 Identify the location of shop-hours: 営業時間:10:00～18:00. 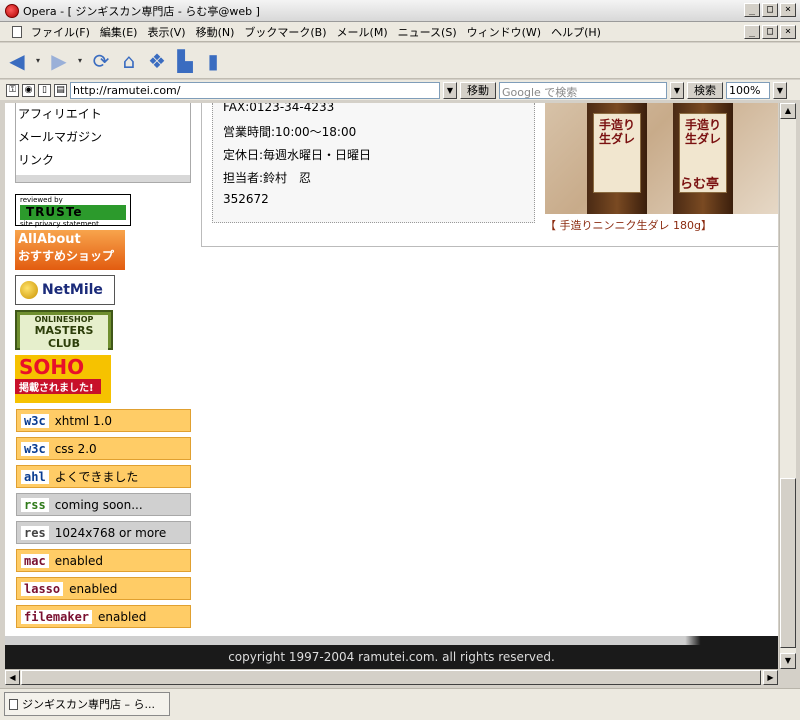
(290, 132).